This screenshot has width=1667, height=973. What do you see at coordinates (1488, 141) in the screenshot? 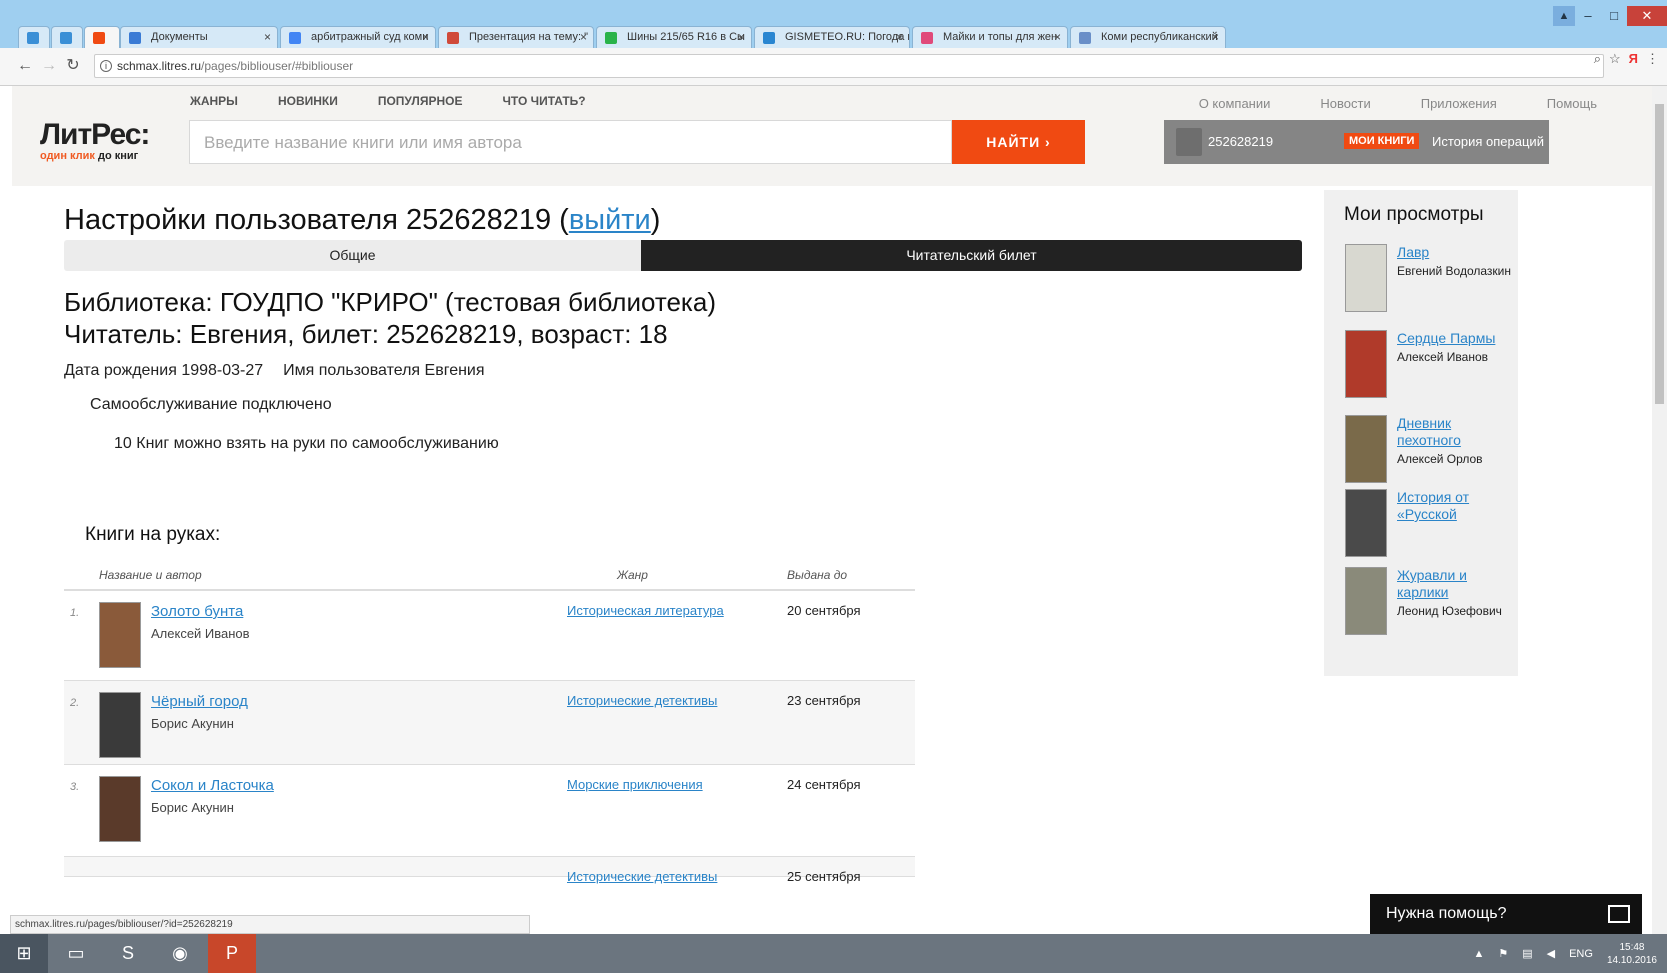
I see `history-link: История операций` at bounding box center [1488, 141].